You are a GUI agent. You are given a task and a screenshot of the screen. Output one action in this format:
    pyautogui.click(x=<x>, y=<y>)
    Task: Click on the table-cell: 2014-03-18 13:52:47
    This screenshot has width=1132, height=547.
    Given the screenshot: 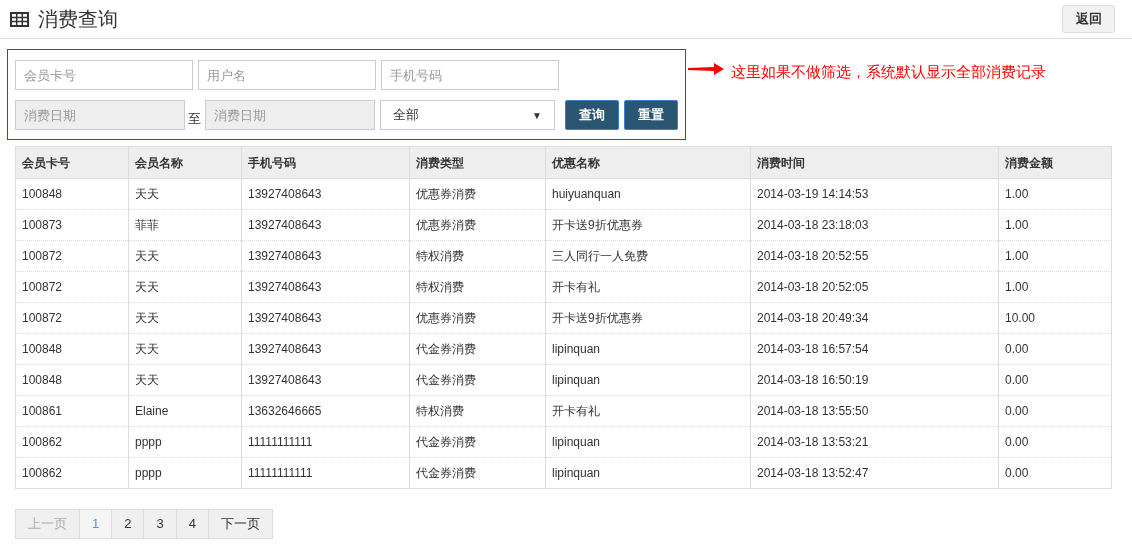 What is the action you would take?
    pyautogui.click(x=874, y=473)
    